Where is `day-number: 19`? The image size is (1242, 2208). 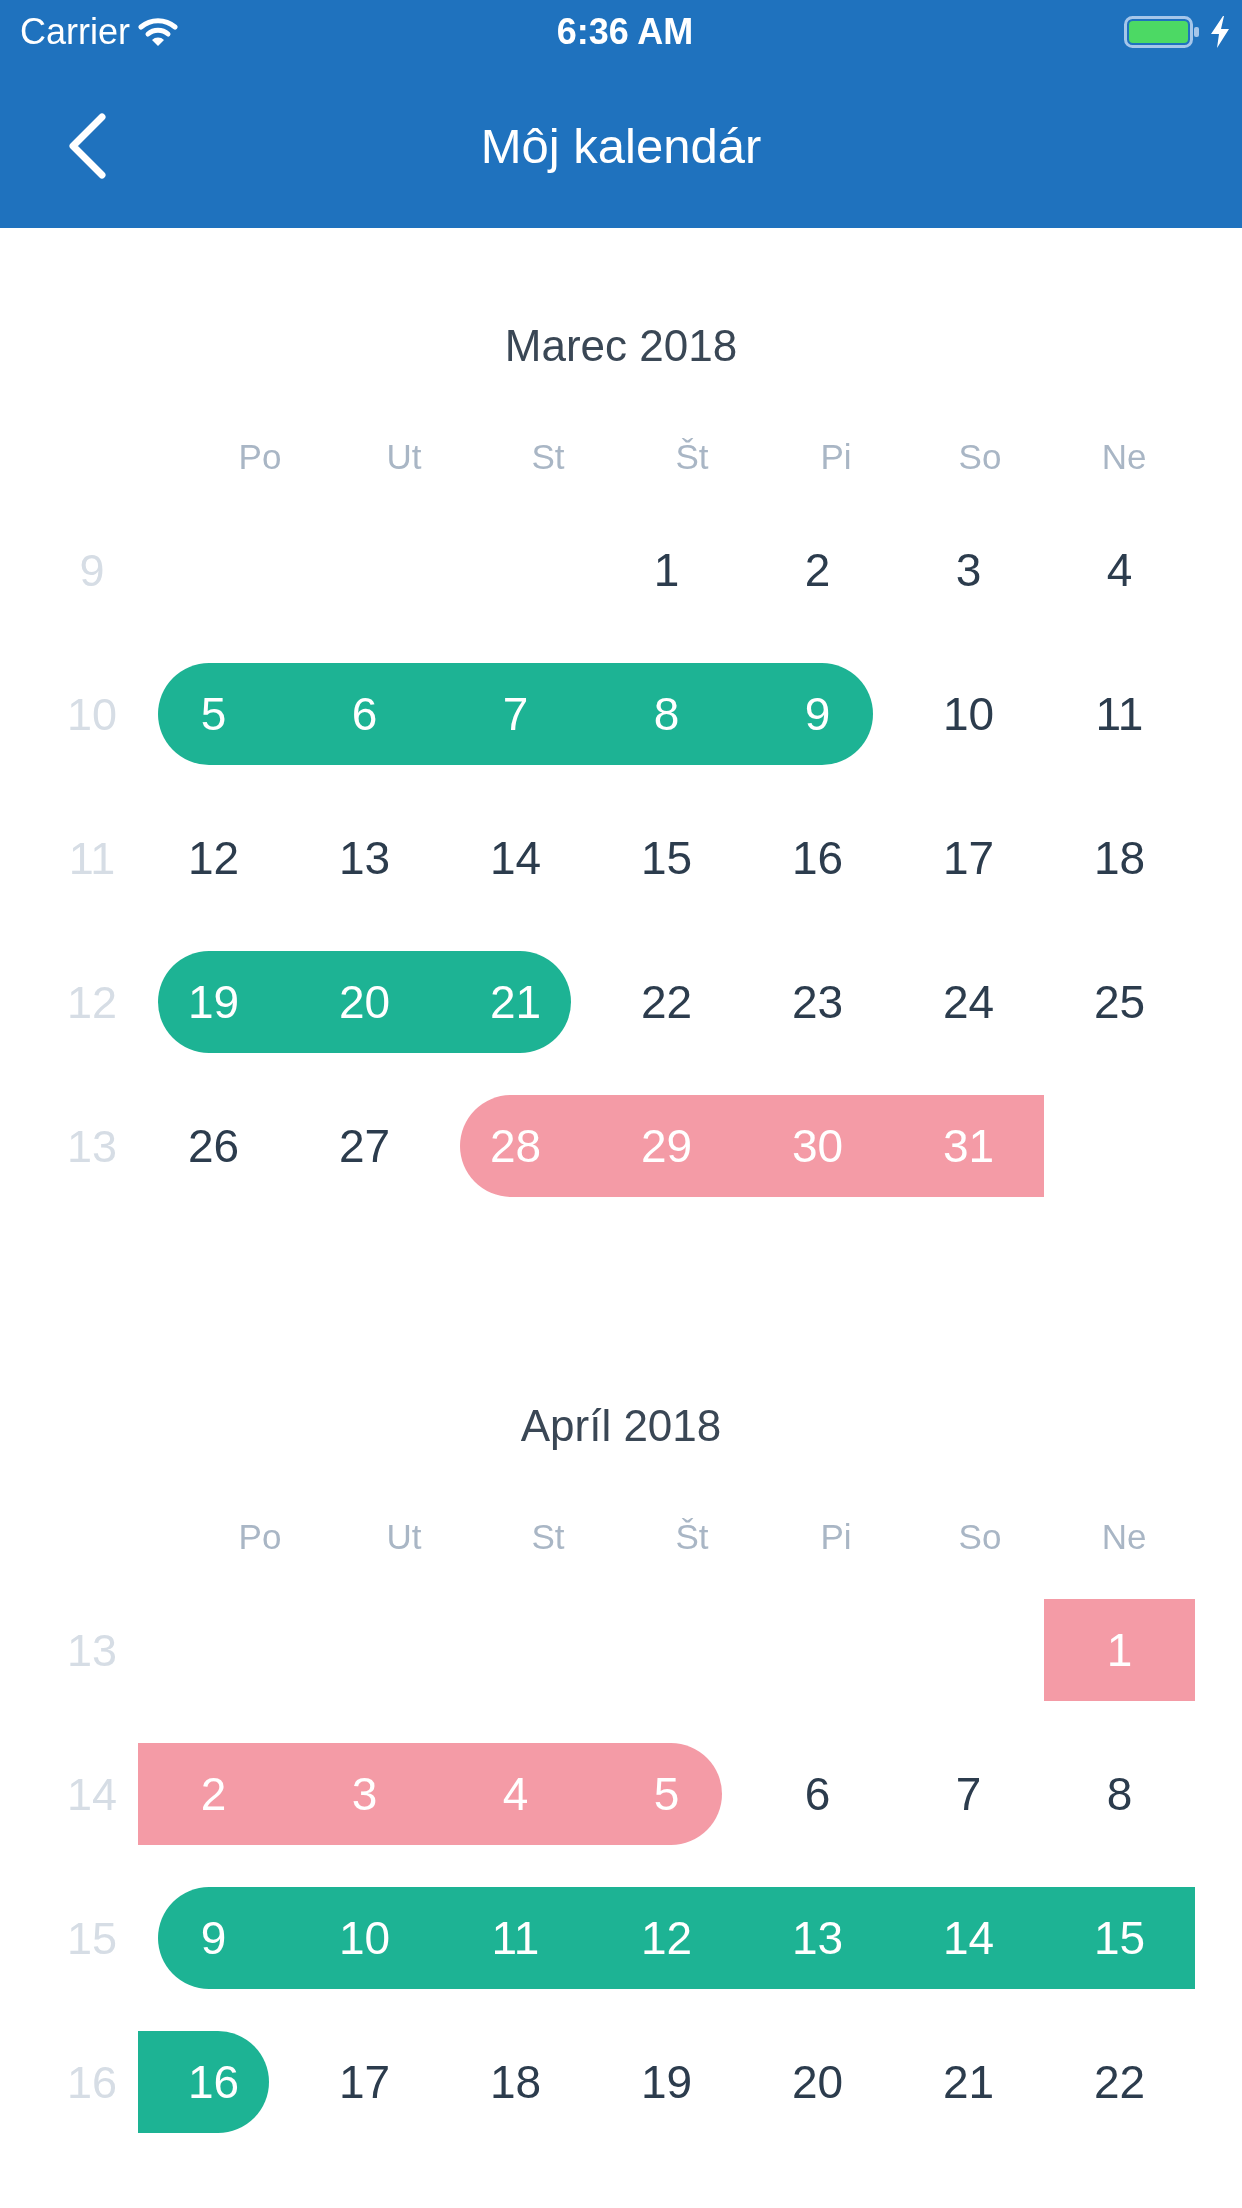 day-number: 19 is located at coordinates (666, 2082).